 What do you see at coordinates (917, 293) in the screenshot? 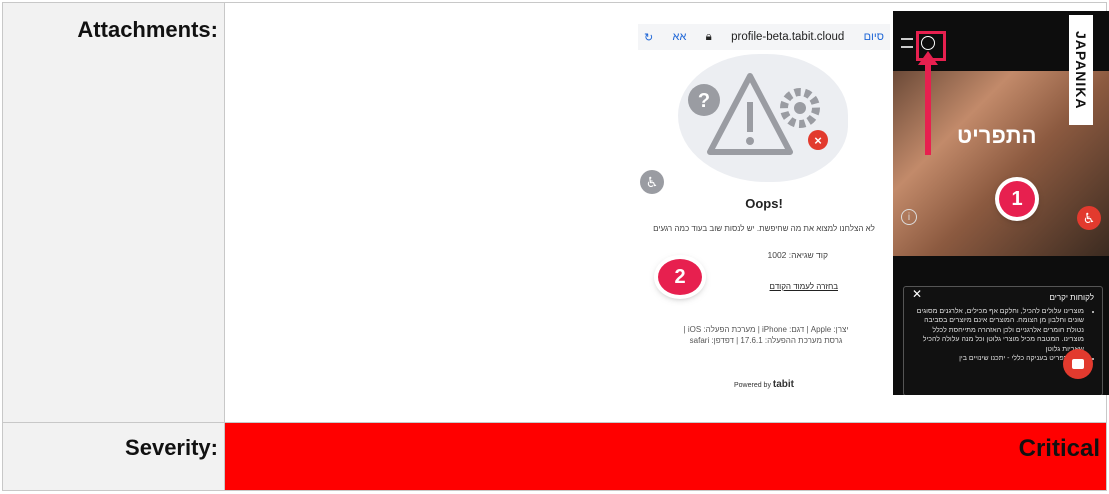
I see `close-icon: ✕` at bounding box center [917, 293].